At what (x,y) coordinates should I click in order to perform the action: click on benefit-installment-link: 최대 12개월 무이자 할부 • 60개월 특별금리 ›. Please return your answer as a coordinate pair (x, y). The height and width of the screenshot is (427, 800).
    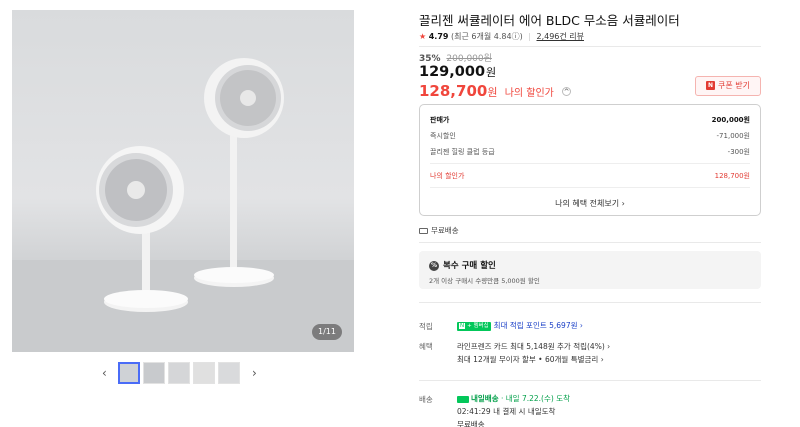
    Looking at the image, I should click on (530, 359).